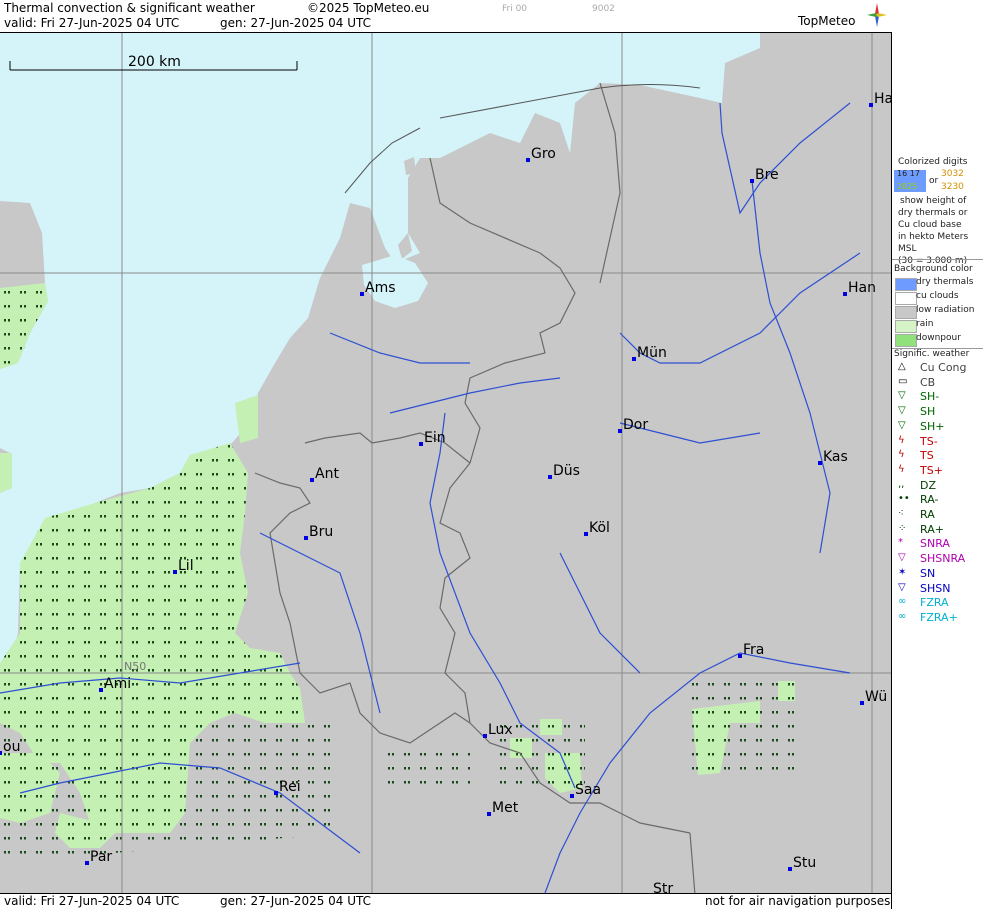 The height and width of the screenshot is (909, 983). What do you see at coordinates (101, 857) in the screenshot?
I see `city-label: Par` at bounding box center [101, 857].